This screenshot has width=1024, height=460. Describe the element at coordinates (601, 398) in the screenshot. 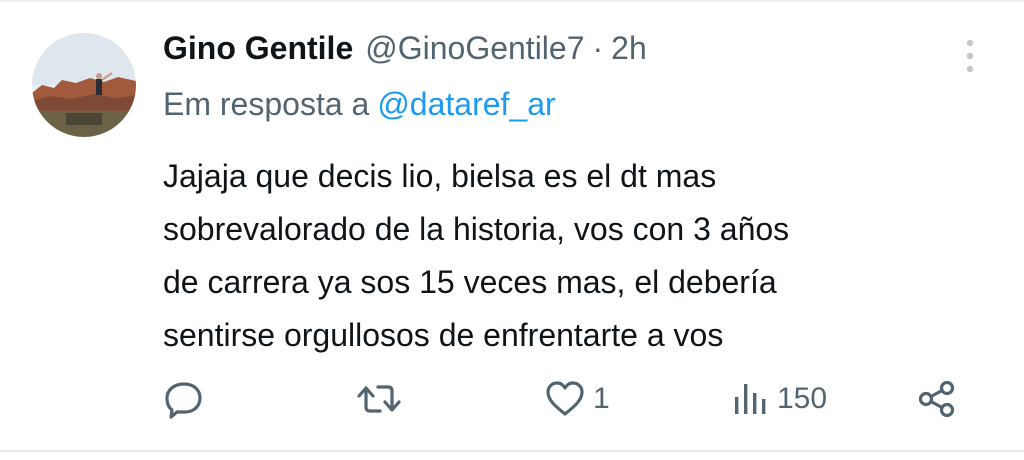

I see `like-count: 1` at that location.